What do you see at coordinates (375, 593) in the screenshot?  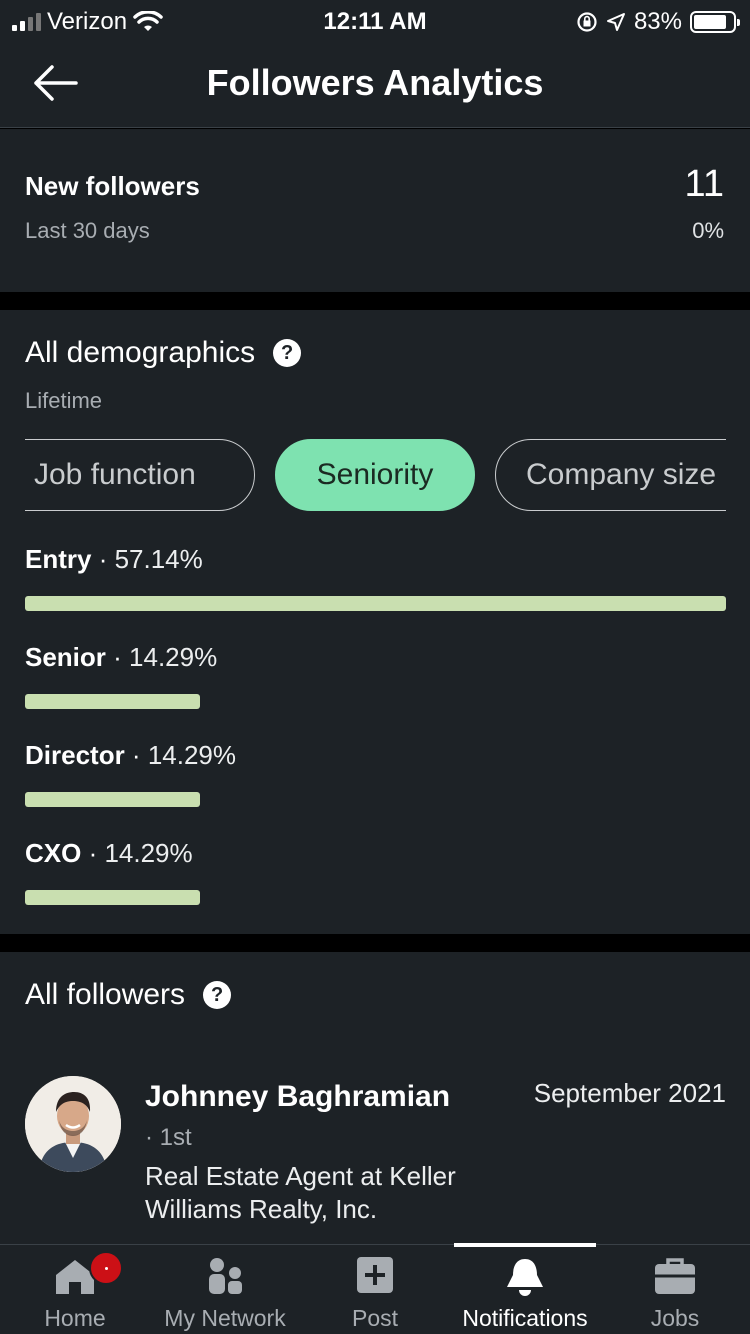 I see `demographic-row: Entry · 57.14%` at bounding box center [375, 593].